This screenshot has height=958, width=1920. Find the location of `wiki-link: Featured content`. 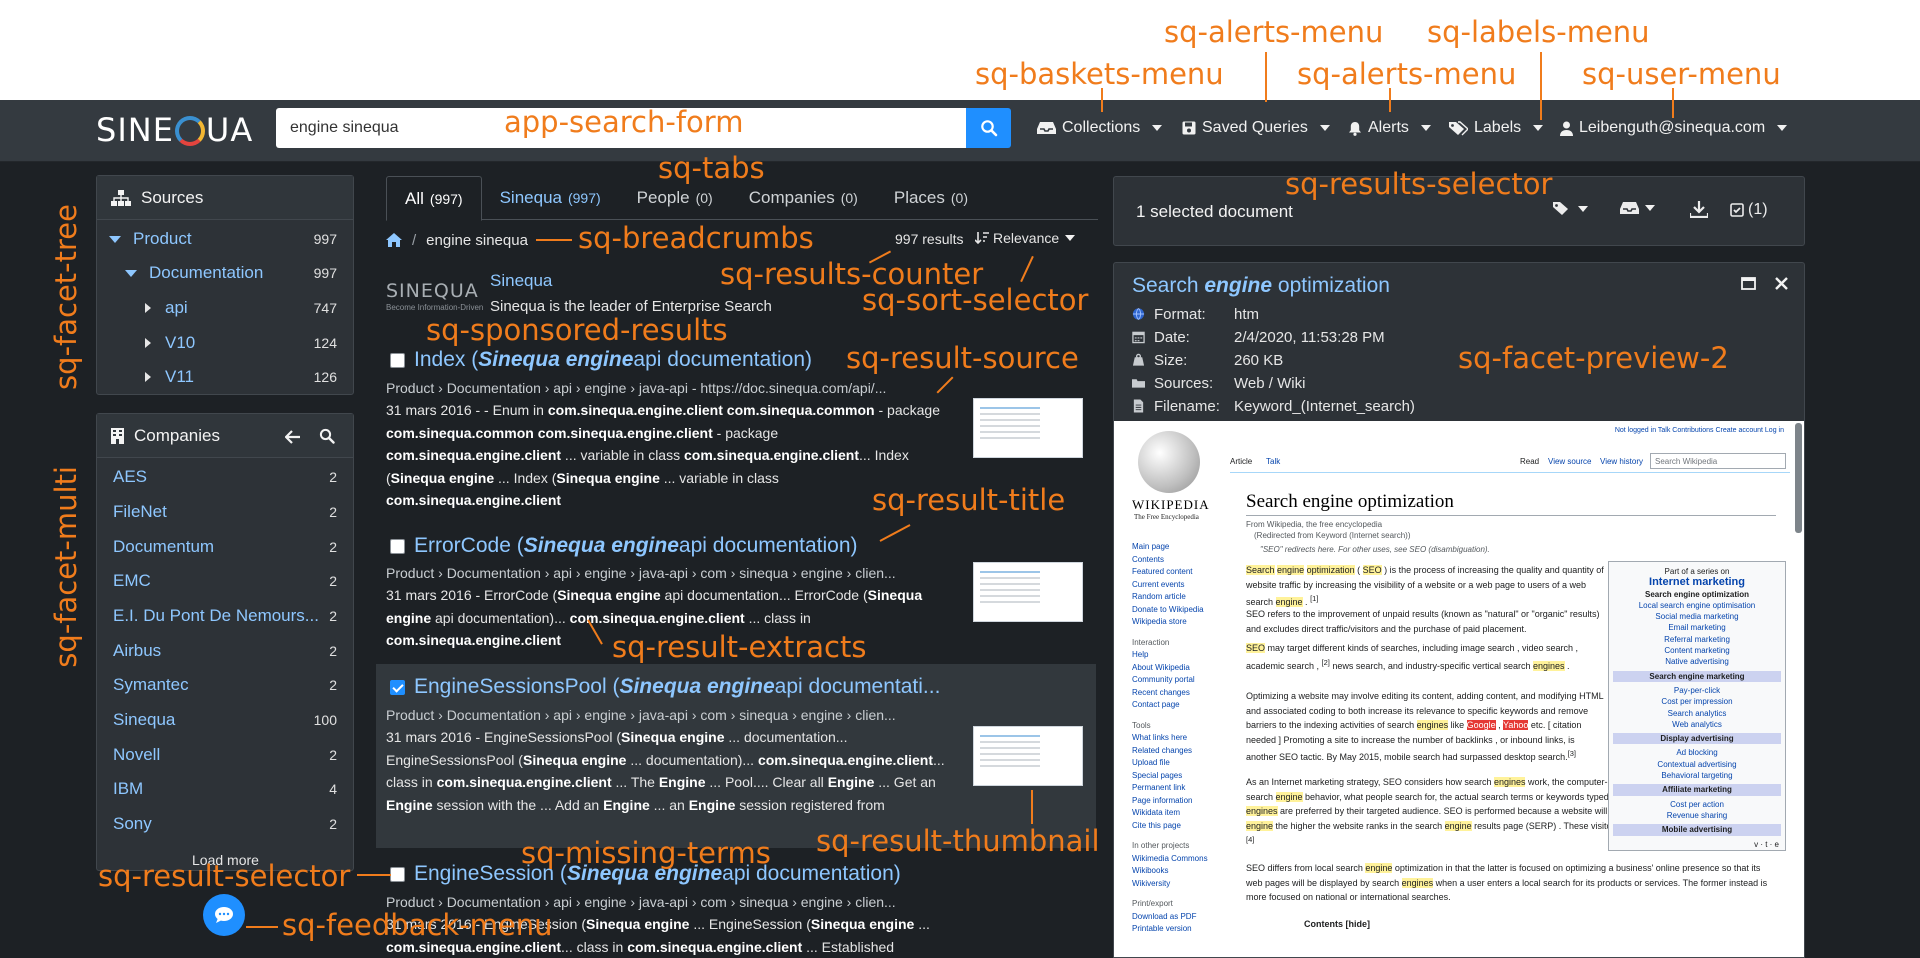

wiki-link: Featured content is located at coordinates (1177, 572).